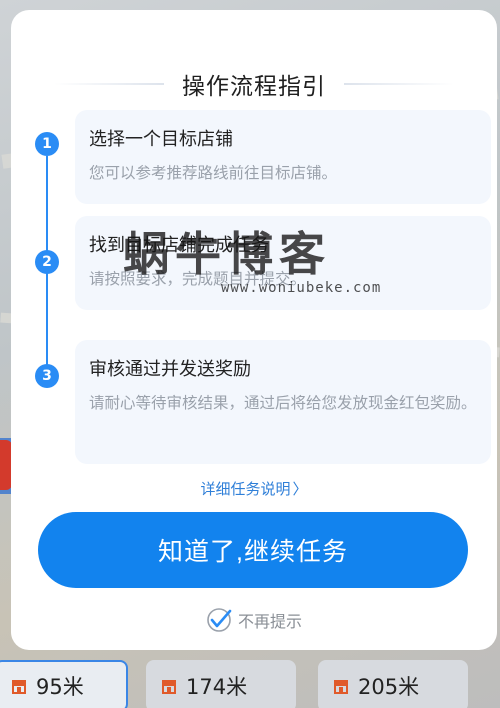 Image resolution: width=500 pixels, height=708 pixels. I want to click on step-number: 2, so click(47, 262).